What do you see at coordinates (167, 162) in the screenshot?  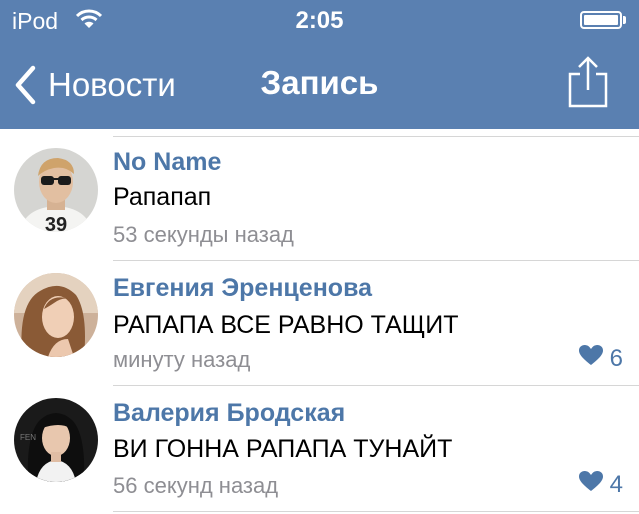 I see `comment-author: No Name` at bounding box center [167, 162].